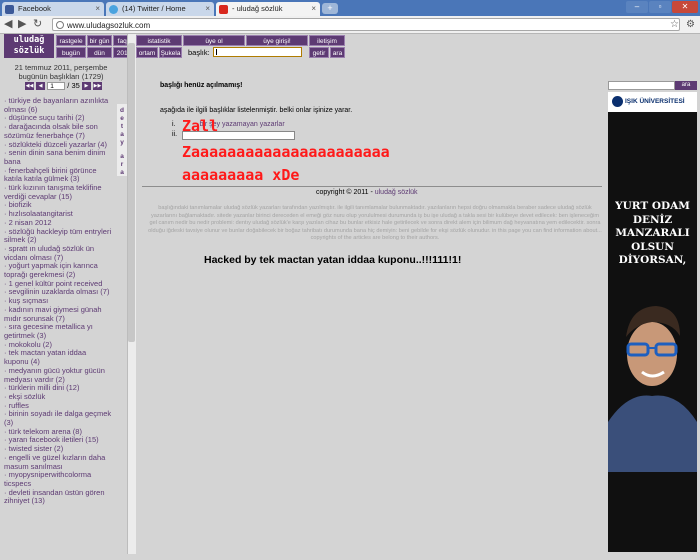  What do you see at coordinates (73, 85) in the screenshot?
I see `page-total: / 35` at bounding box center [73, 85].